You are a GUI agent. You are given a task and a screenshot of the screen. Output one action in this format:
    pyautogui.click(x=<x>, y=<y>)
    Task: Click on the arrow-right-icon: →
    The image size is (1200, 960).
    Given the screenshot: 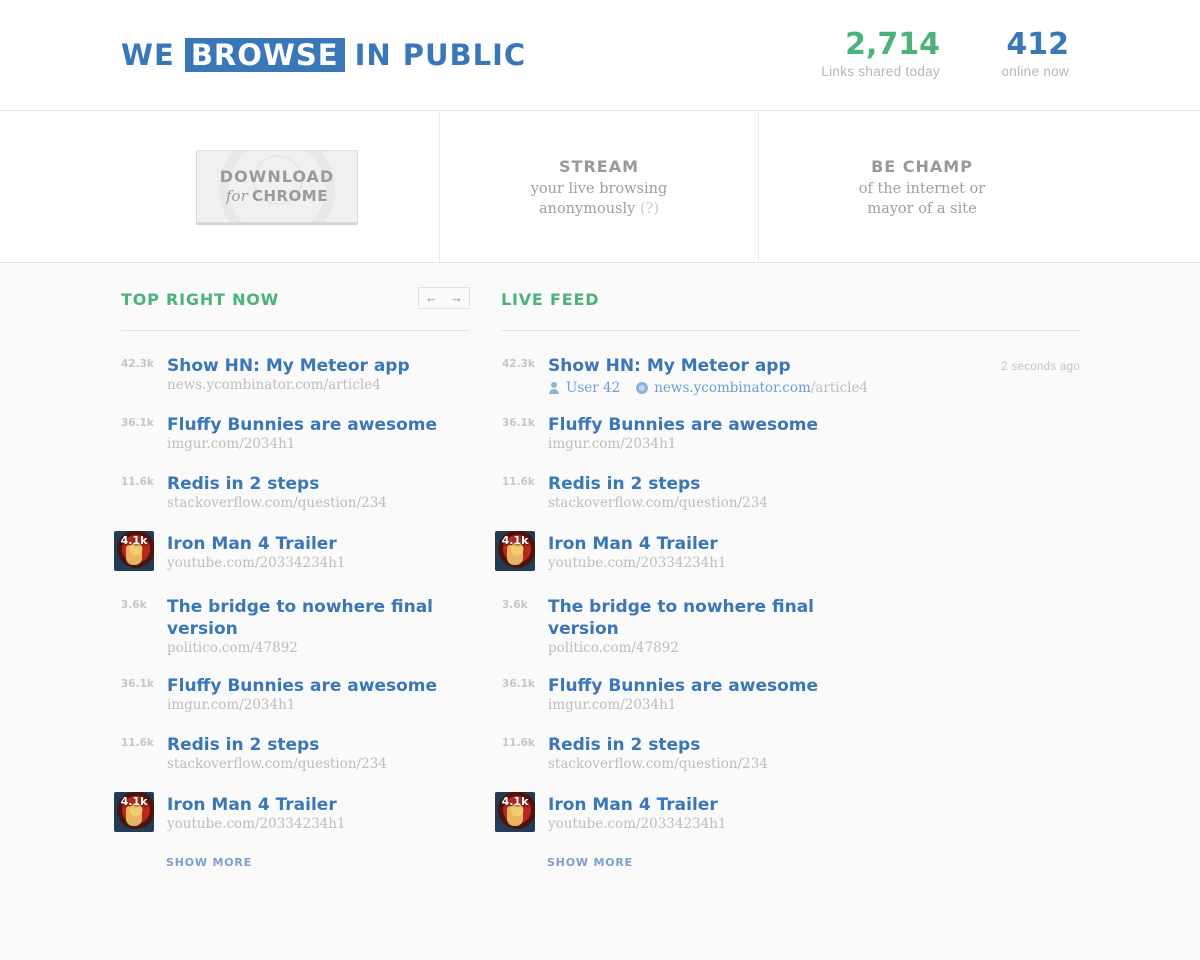 What is the action you would take?
    pyautogui.click(x=456, y=298)
    